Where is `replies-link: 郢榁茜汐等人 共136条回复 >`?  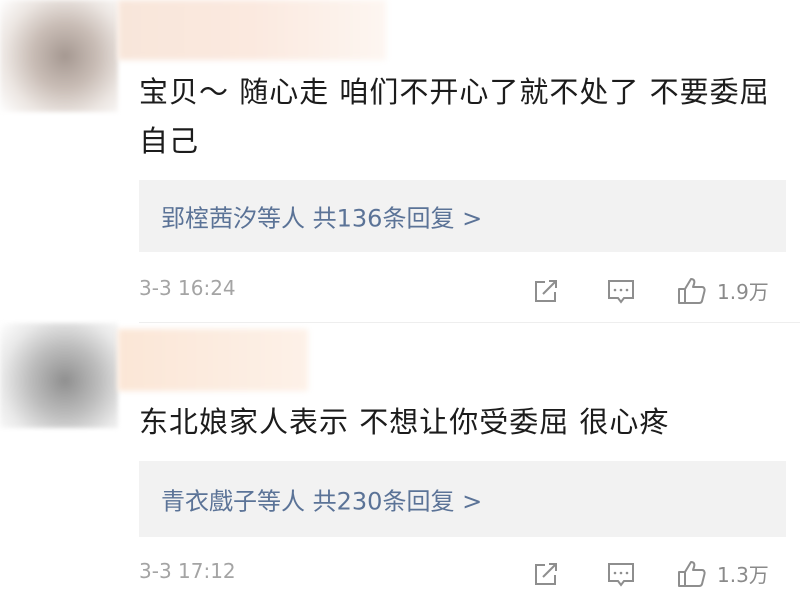 replies-link: 郢榁茜汐等人 共136条回复 > is located at coordinates (321, 216).